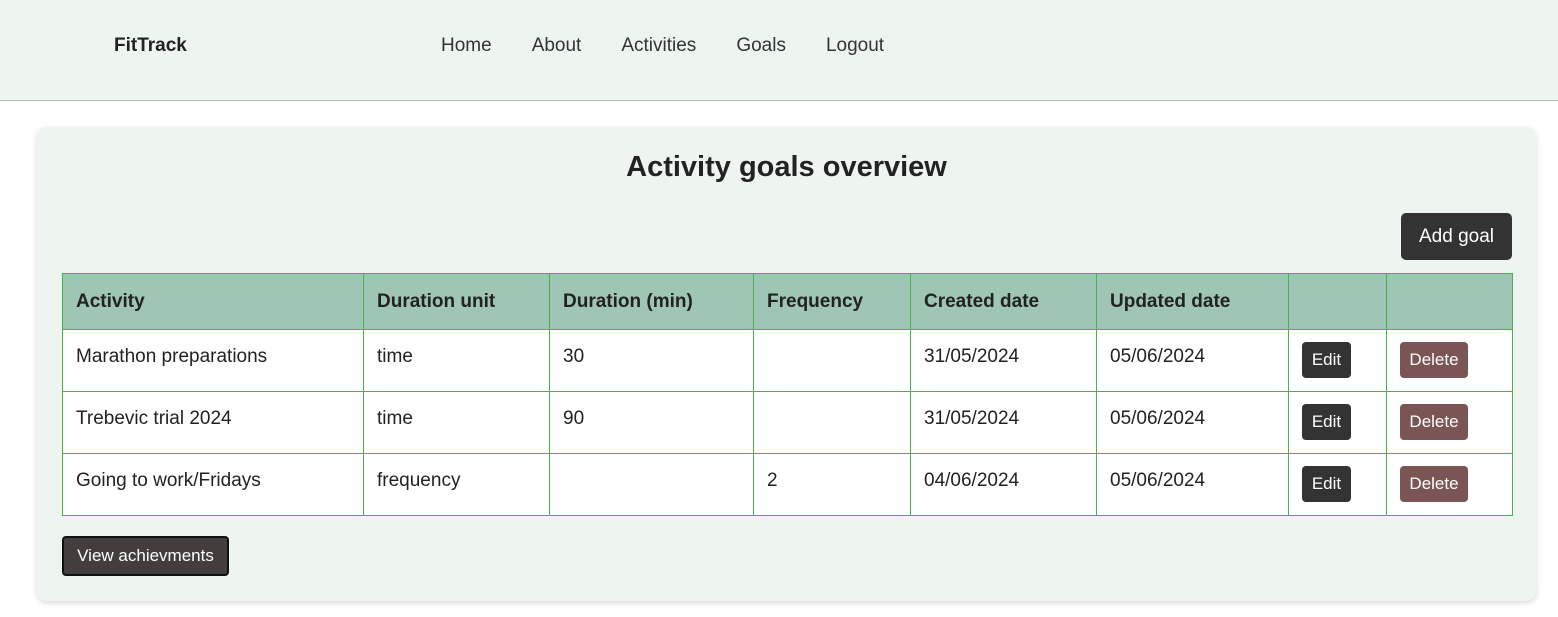  What do you see at coordinates (855, 46) in the screenshot?
I see `nav-link-logout: Logout` at bounding box center [855, 46].